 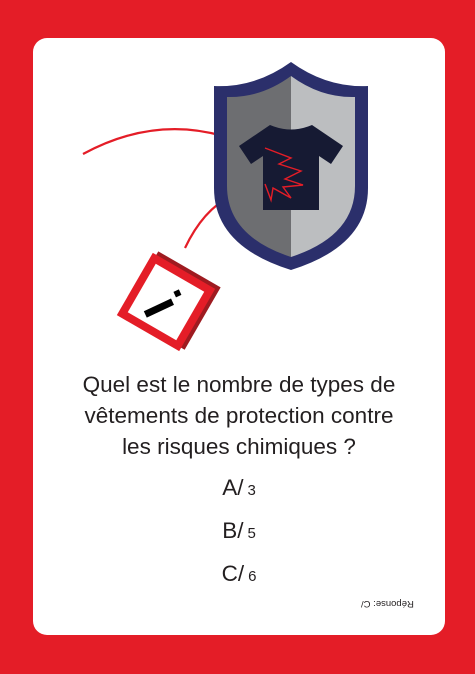 What do you see at coordinates (233, 487) in the screenshot?
I see `option-a-letter: A/` at bounding box center [233, 487].